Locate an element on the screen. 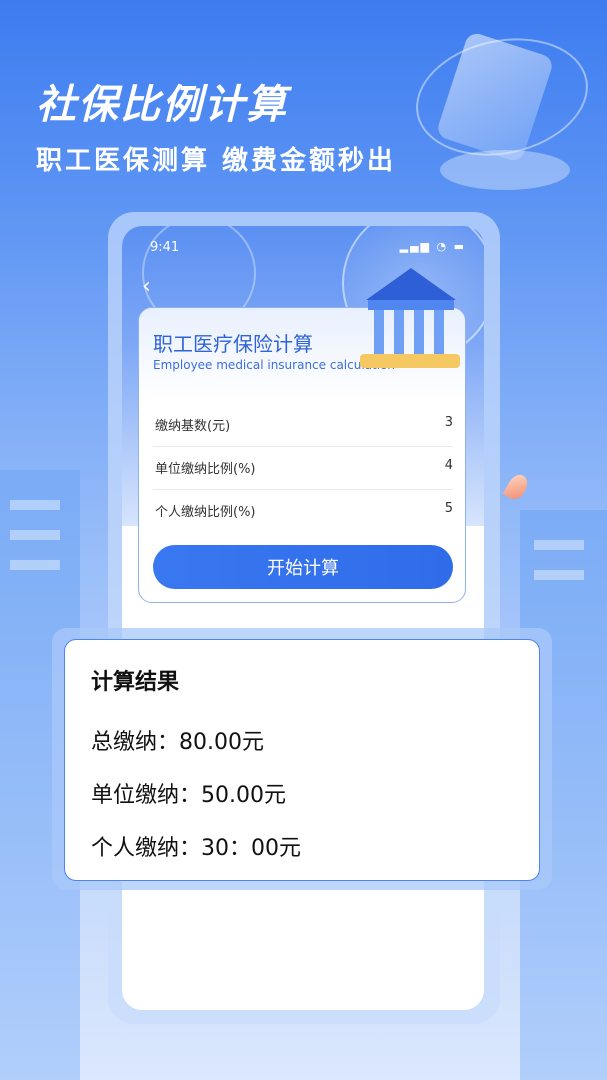 The image size is (607, 1080). field-value-personal-ratio: 5 is located at coordinates (449, 508).